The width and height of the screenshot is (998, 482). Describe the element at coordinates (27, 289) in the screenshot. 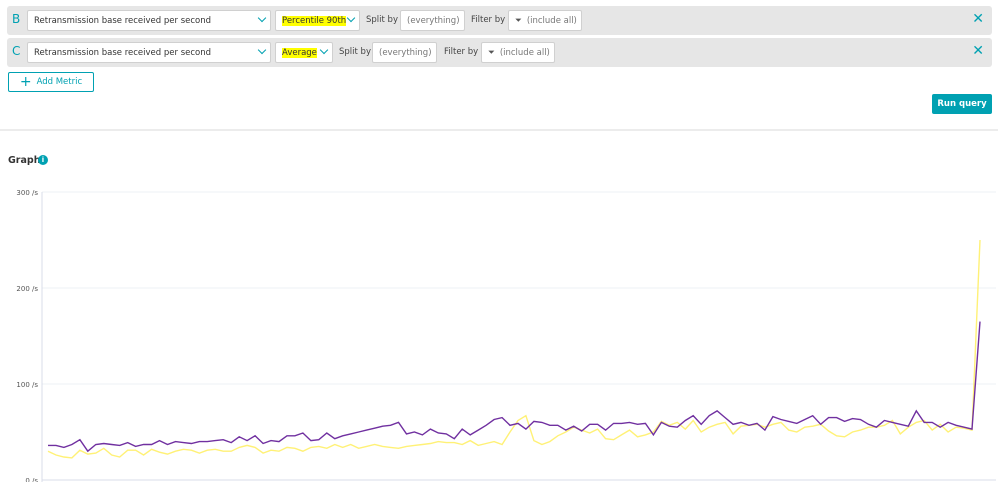

I see `y-tick-label: 200 /s` at that location.